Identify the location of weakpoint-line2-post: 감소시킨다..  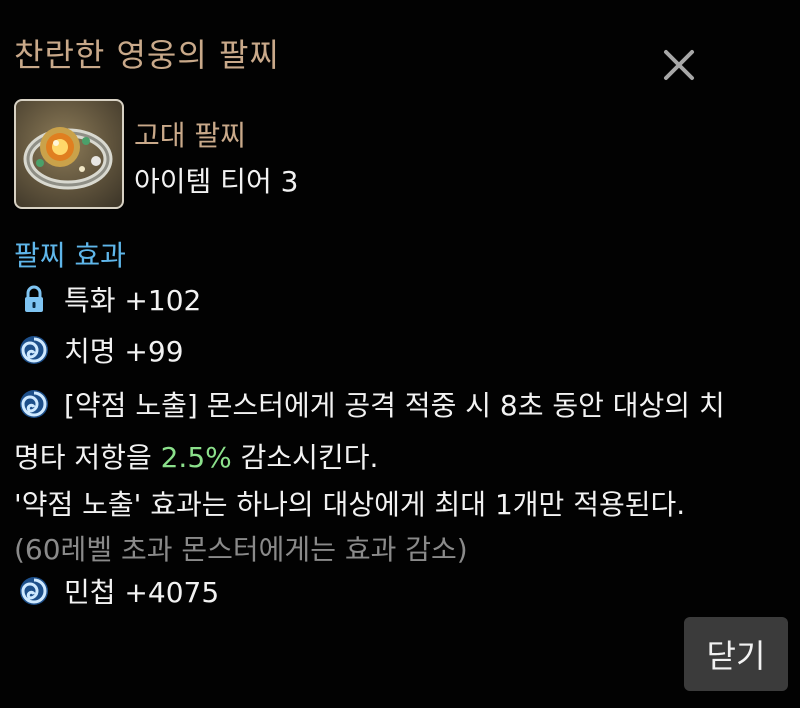
(305, 457).